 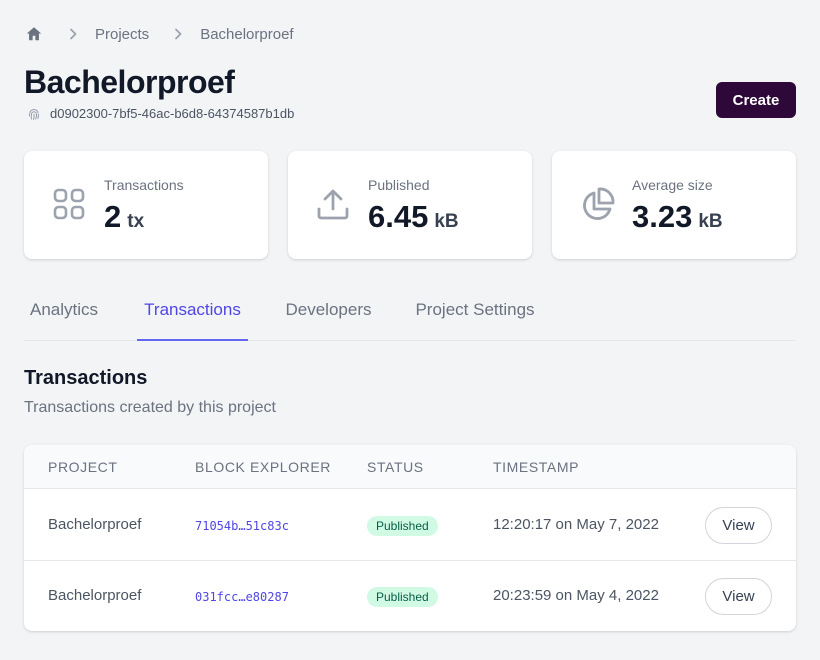 What do you see at coordinates (146, 205) in the screenshot?
I see `stat-card-transactions: Transactions 2 tx` at bounding box center [146, 205].